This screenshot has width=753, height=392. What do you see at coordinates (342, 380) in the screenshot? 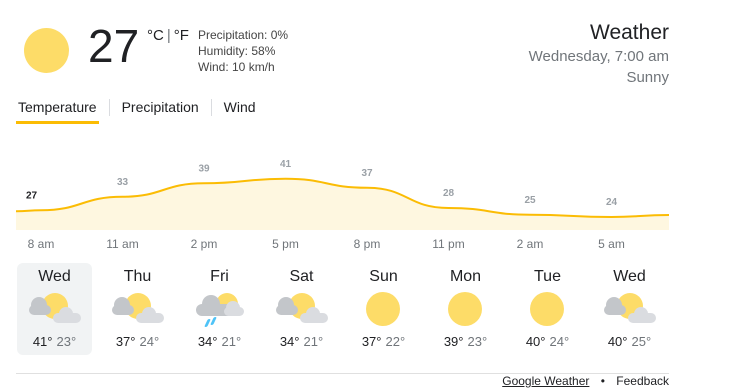
I see `footer: Google Weather • Feedback` at bounding box center [342, 380].